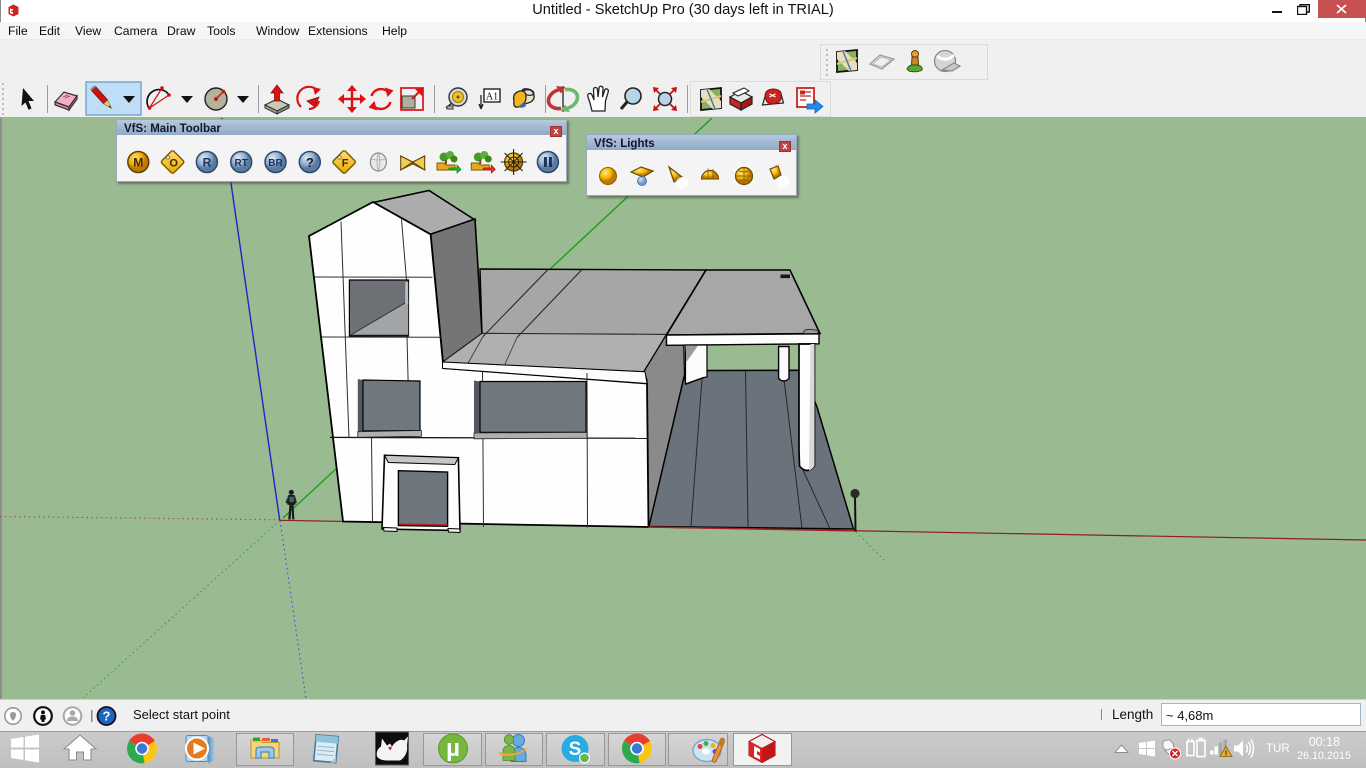  Describe the element at coordinates (207, 163) in the screenshot. I see `svg-text: R` at that location.